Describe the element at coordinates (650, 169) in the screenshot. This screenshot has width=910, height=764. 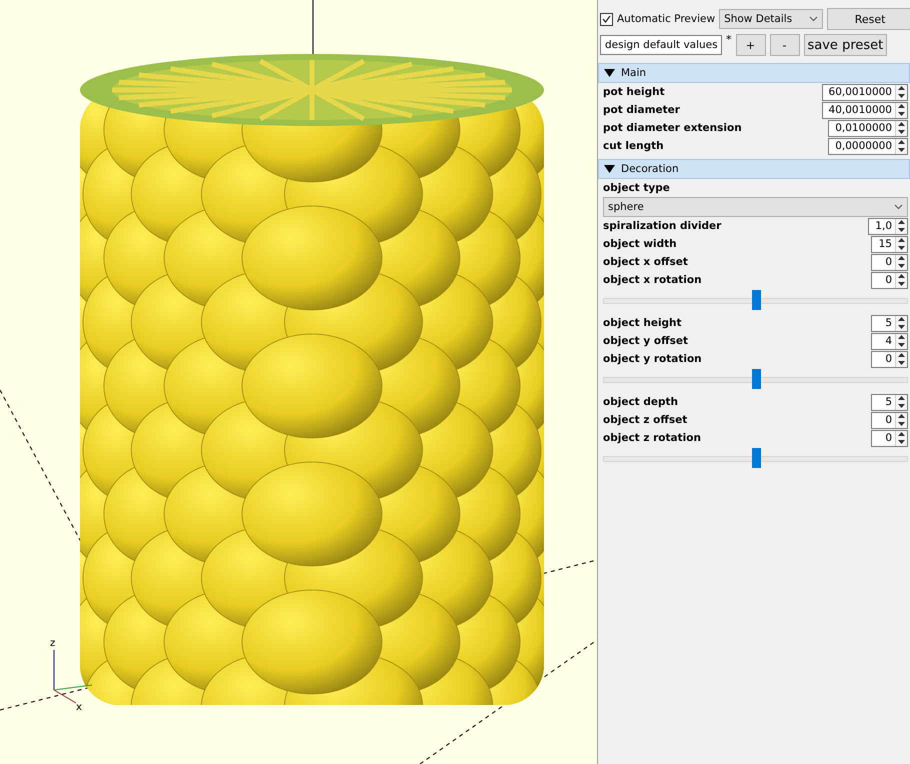
I see `group-title: Decoration` at that location.